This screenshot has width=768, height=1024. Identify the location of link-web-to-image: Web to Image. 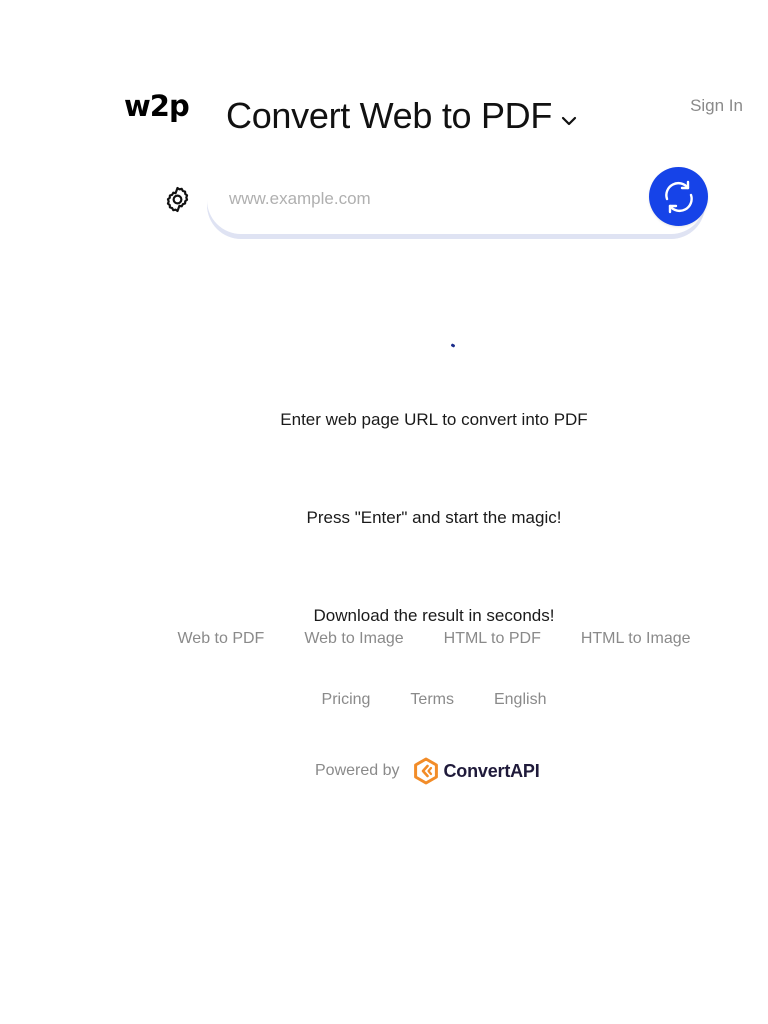
(353, 639).